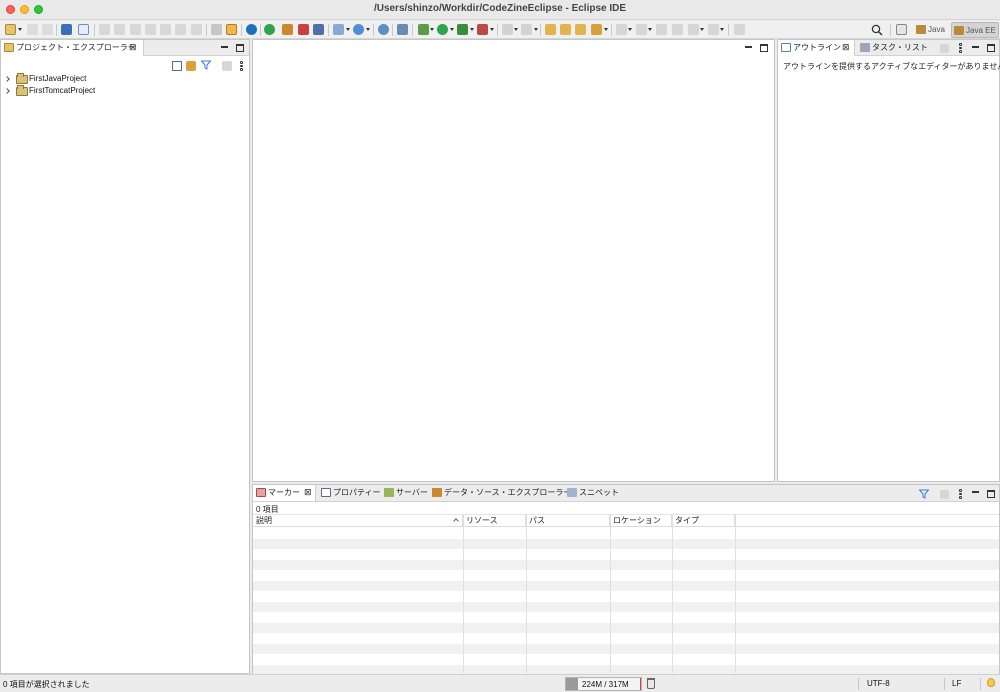  I want to click on tab-servers: サーバー, so click(404, 493).